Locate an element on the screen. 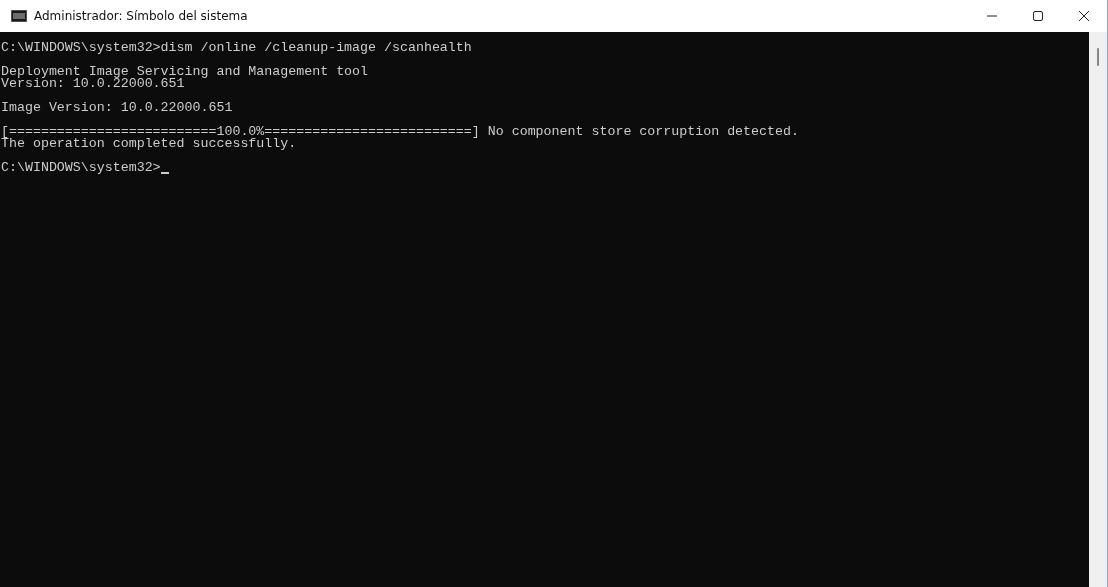 The image size is (1108, 587). console-line: The operation completed successfully. is located at coordinates (149, 144).